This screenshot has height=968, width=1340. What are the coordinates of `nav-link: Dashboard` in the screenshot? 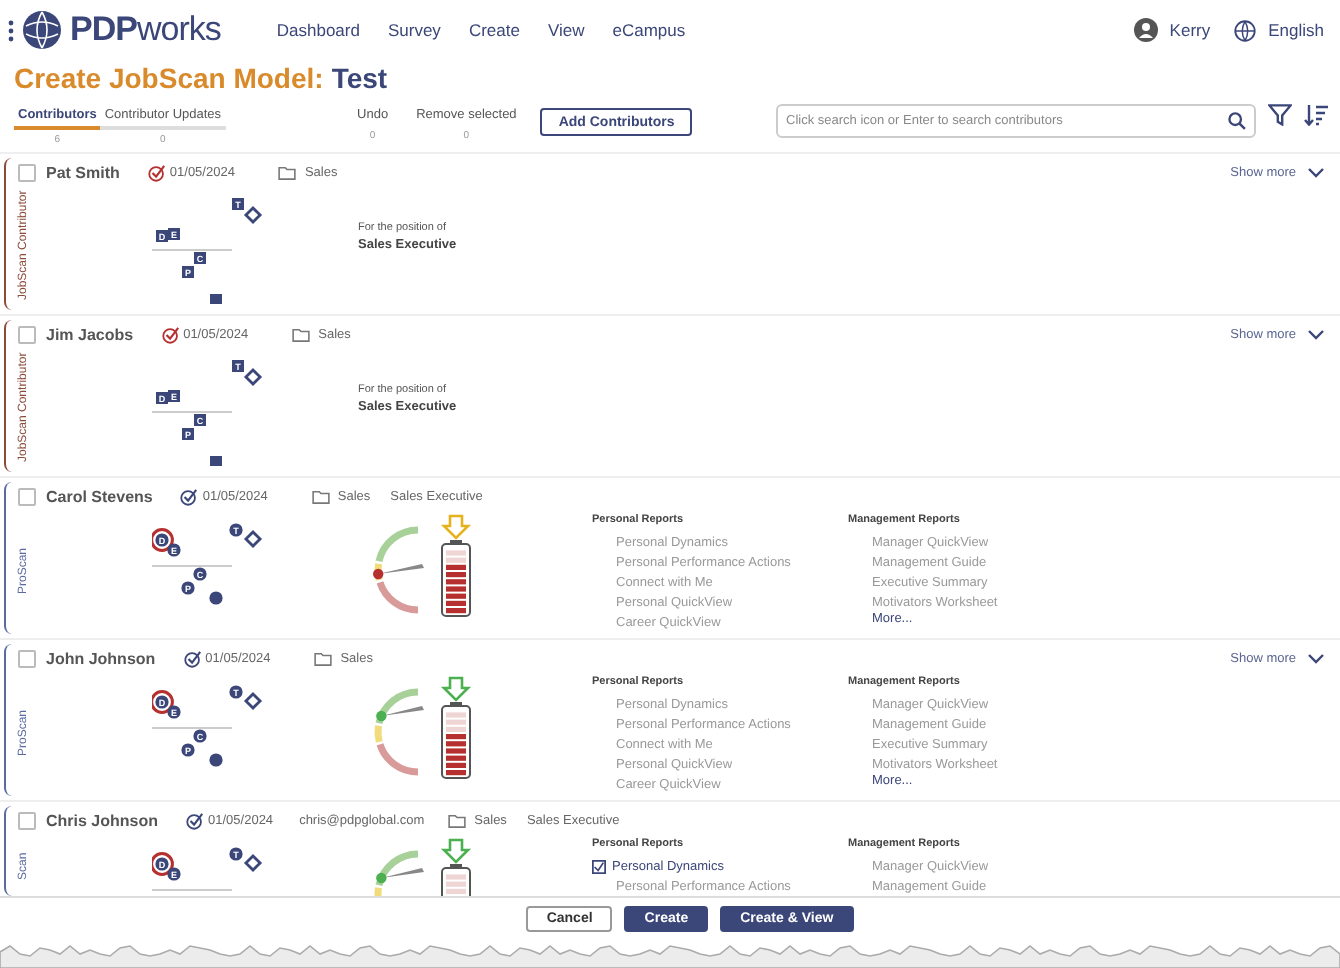 It's located at (318, 30).